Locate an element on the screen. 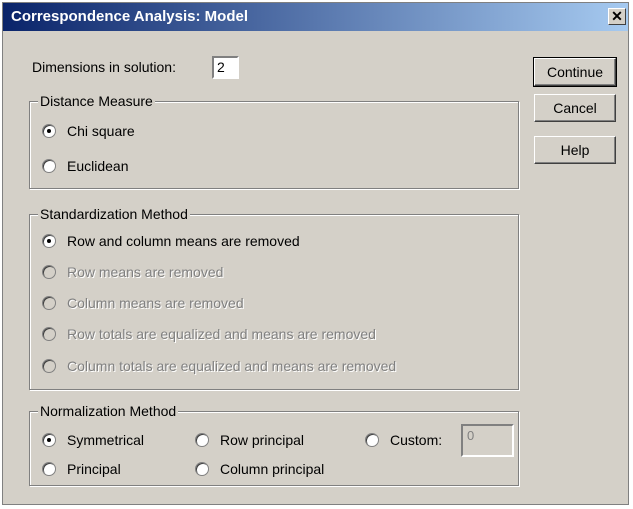 The height and width of the screenshot is (509, 633). window-title: Correspondence Analysis: Model is located at coordinates (129, 16).